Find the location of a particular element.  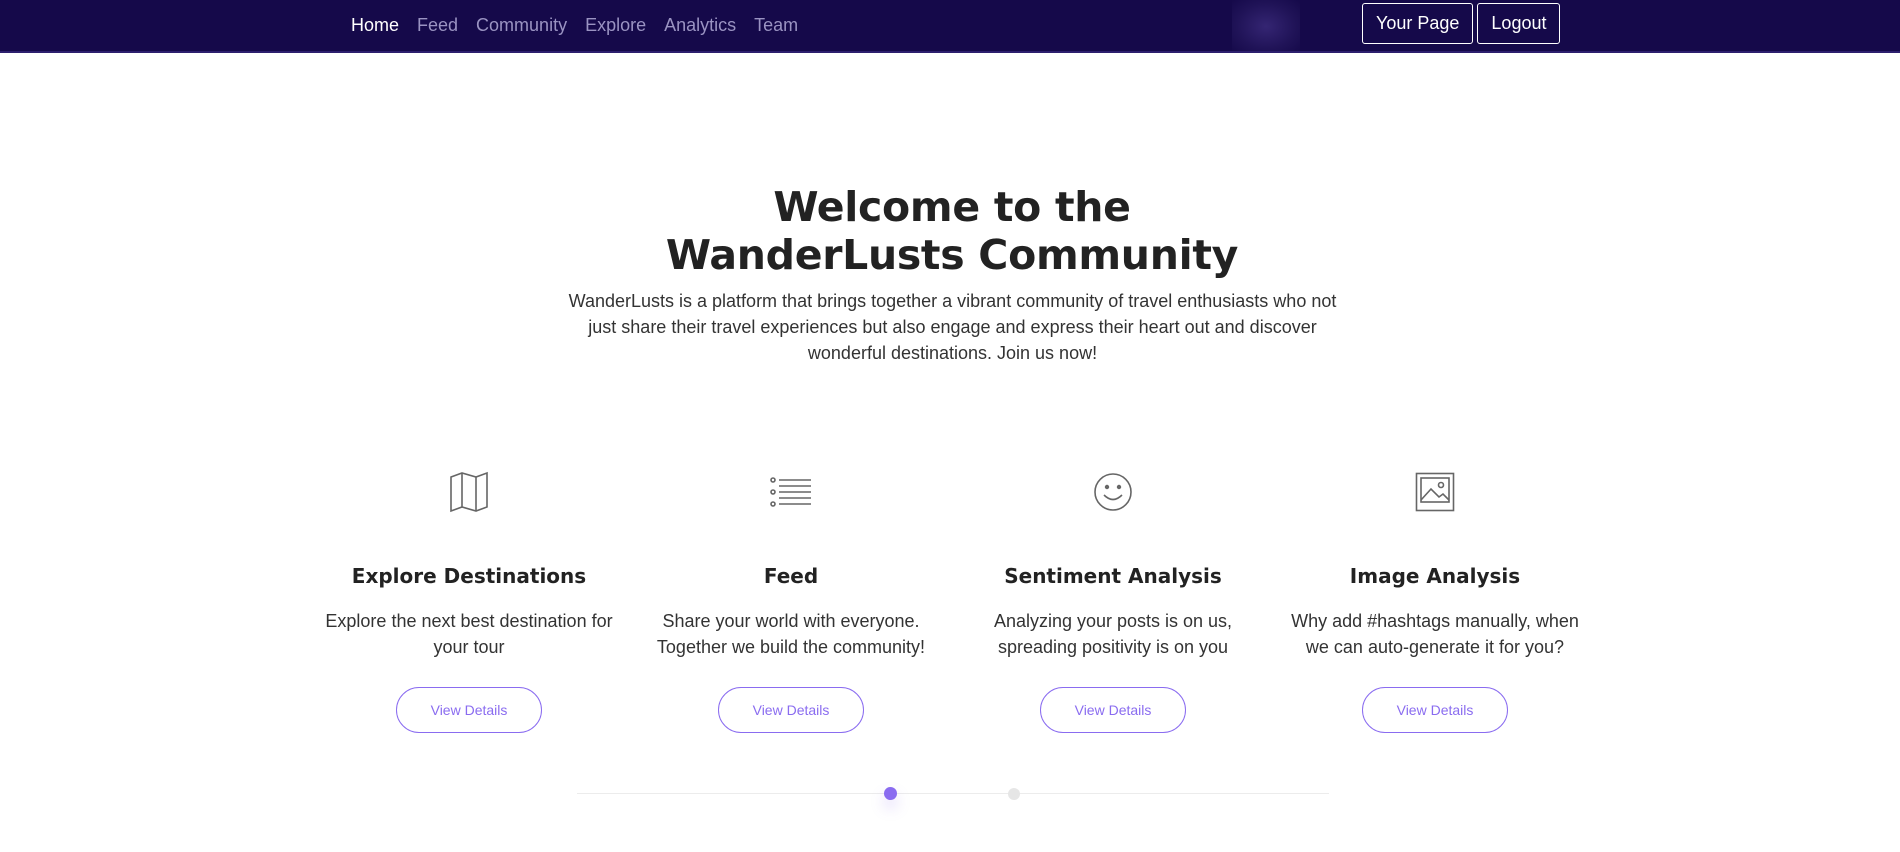

nav-link-explore: Explore is located at coordinates (615, 25).